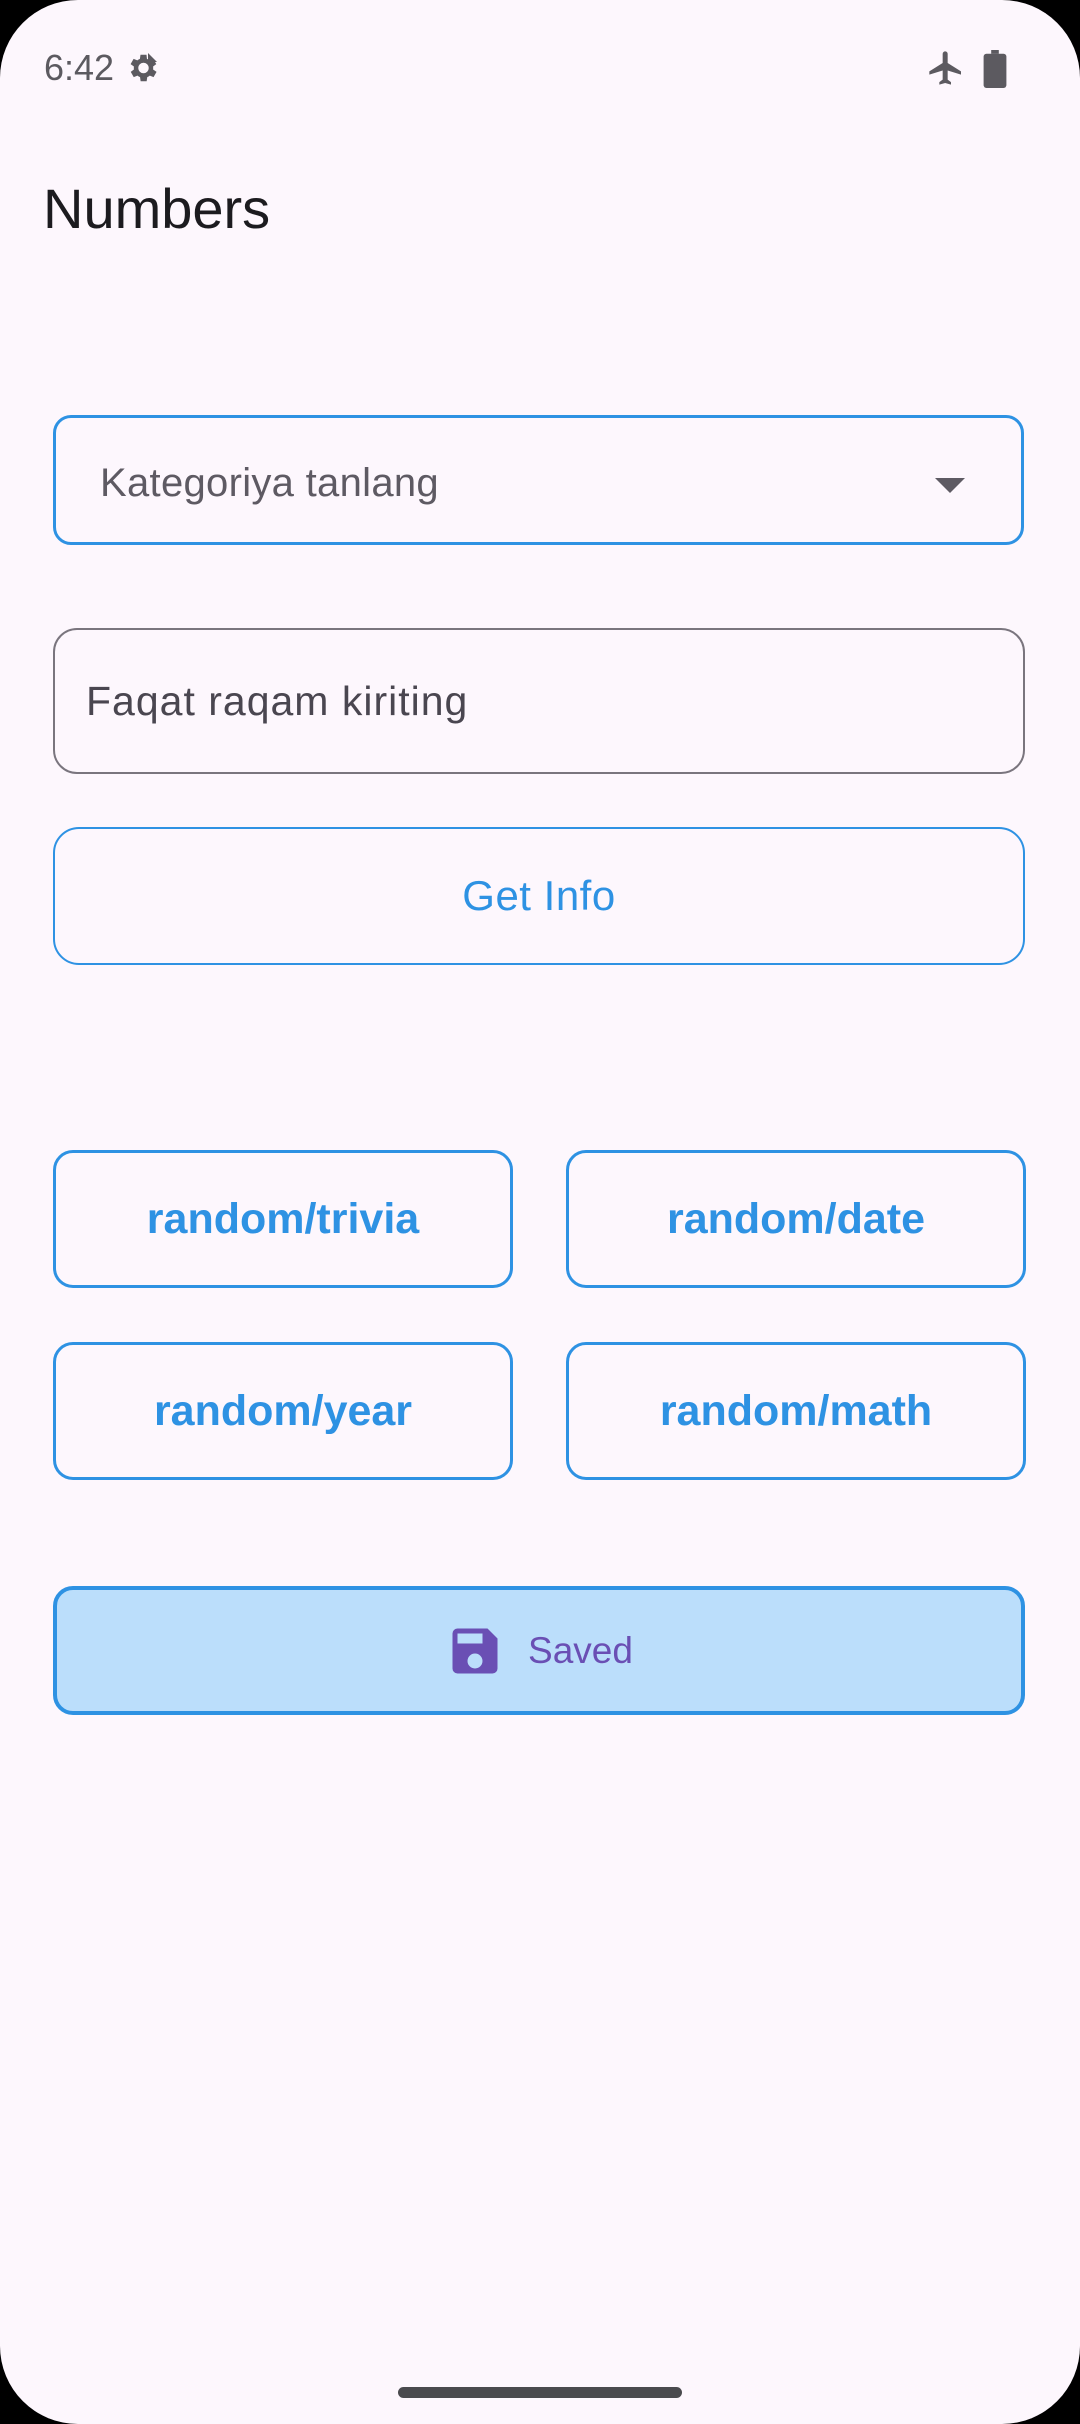 The height and width of the screenshot is (2424, 1080). Describe the element at coordinates (143, 67) in the screenshot. I see `settings-icon` at that location.